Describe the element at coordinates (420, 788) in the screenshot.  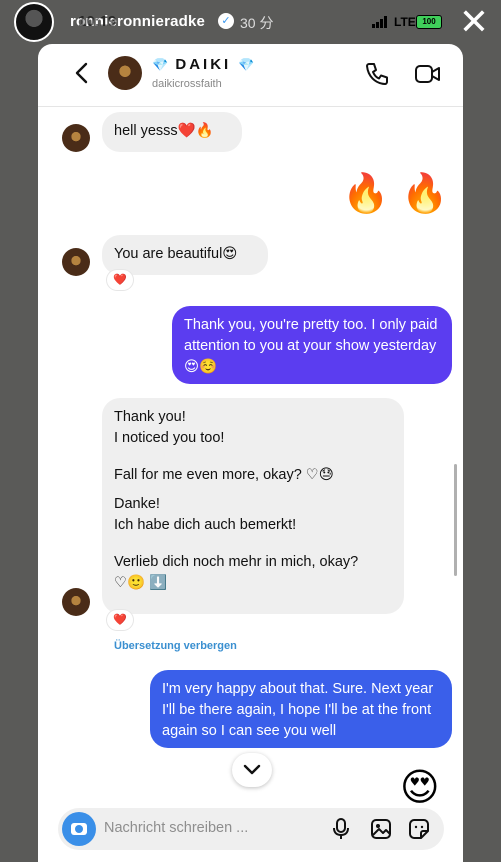
I see `emoji-message-outgoing: 😍` at that location.